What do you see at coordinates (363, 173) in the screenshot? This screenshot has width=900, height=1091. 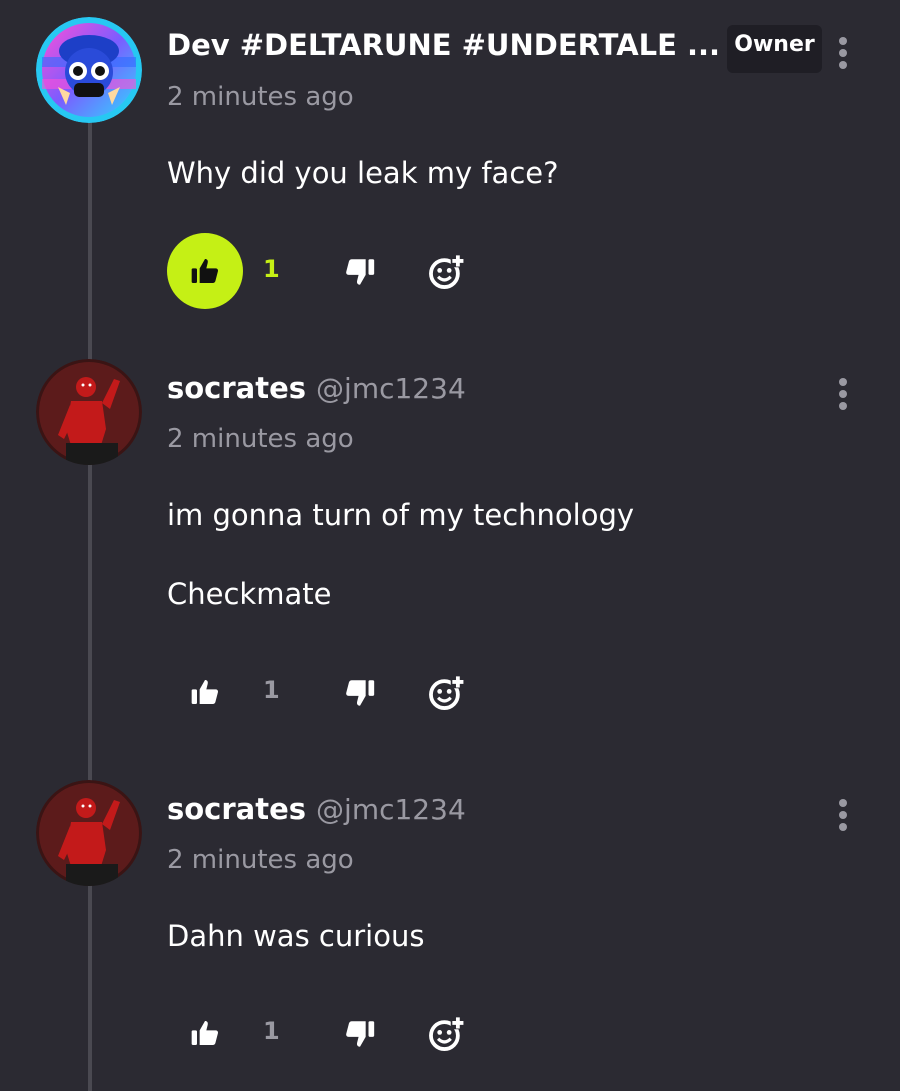 I see `comment-body: Why did you leak my face?` at bounding box center [363, 173].